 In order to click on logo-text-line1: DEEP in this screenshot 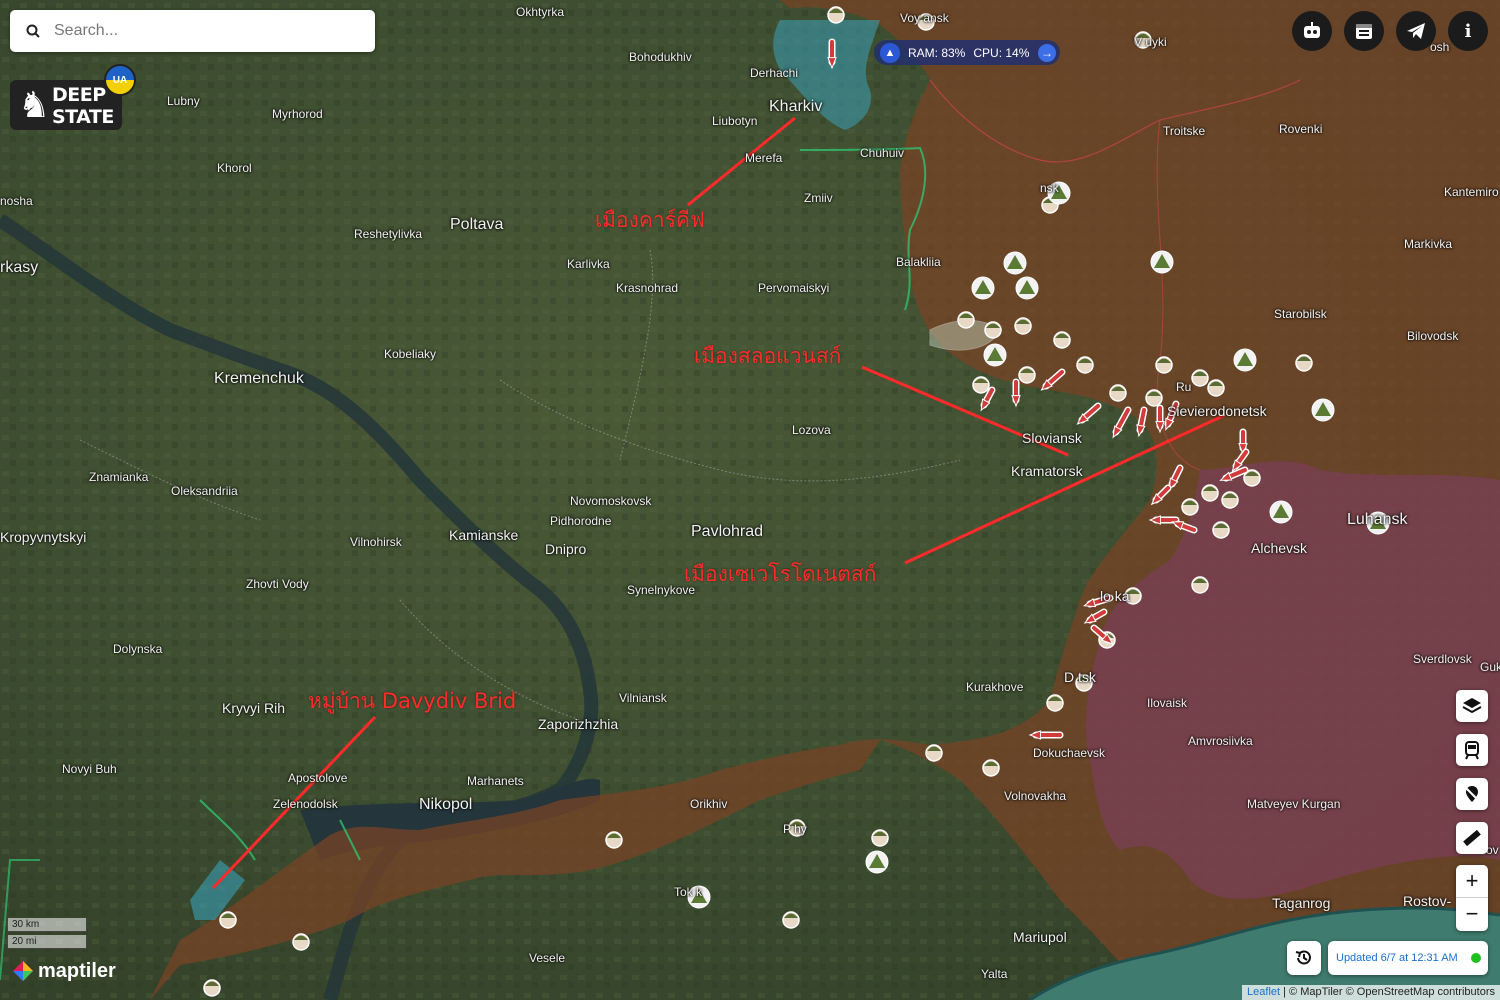, I will do `click(79, 95)`.